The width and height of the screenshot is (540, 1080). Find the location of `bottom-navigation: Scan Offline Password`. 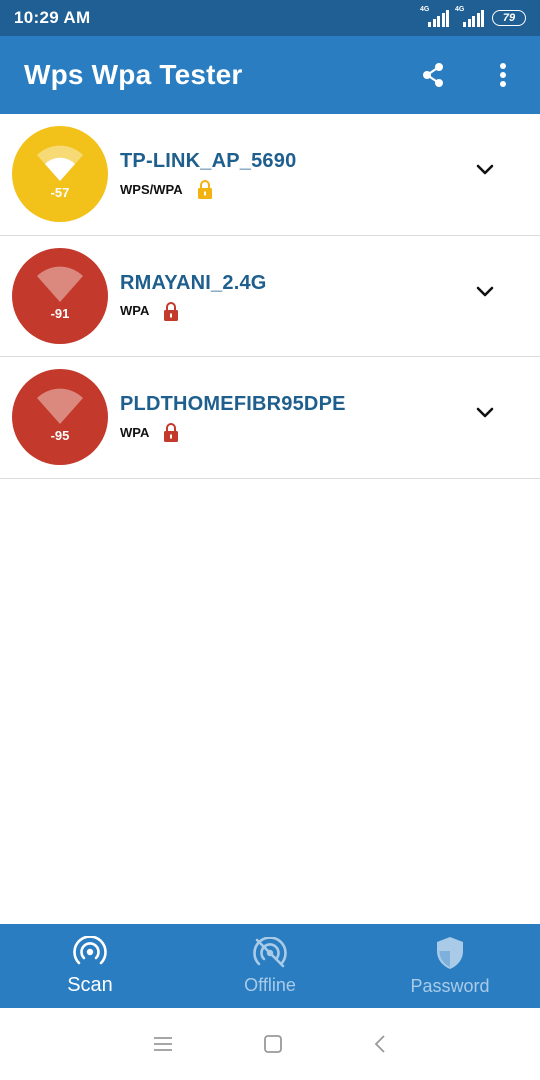

bottom-navigation: Scan Offline Password is located at coordinates (270, 966).